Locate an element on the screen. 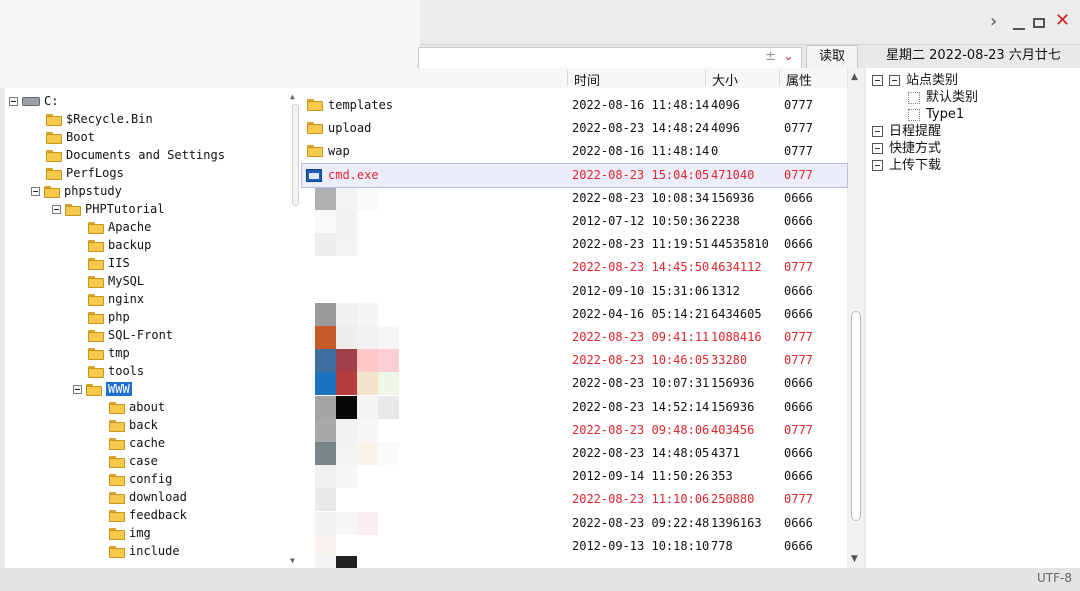  tree-item: MySQL is located at coordinates (116, 281).